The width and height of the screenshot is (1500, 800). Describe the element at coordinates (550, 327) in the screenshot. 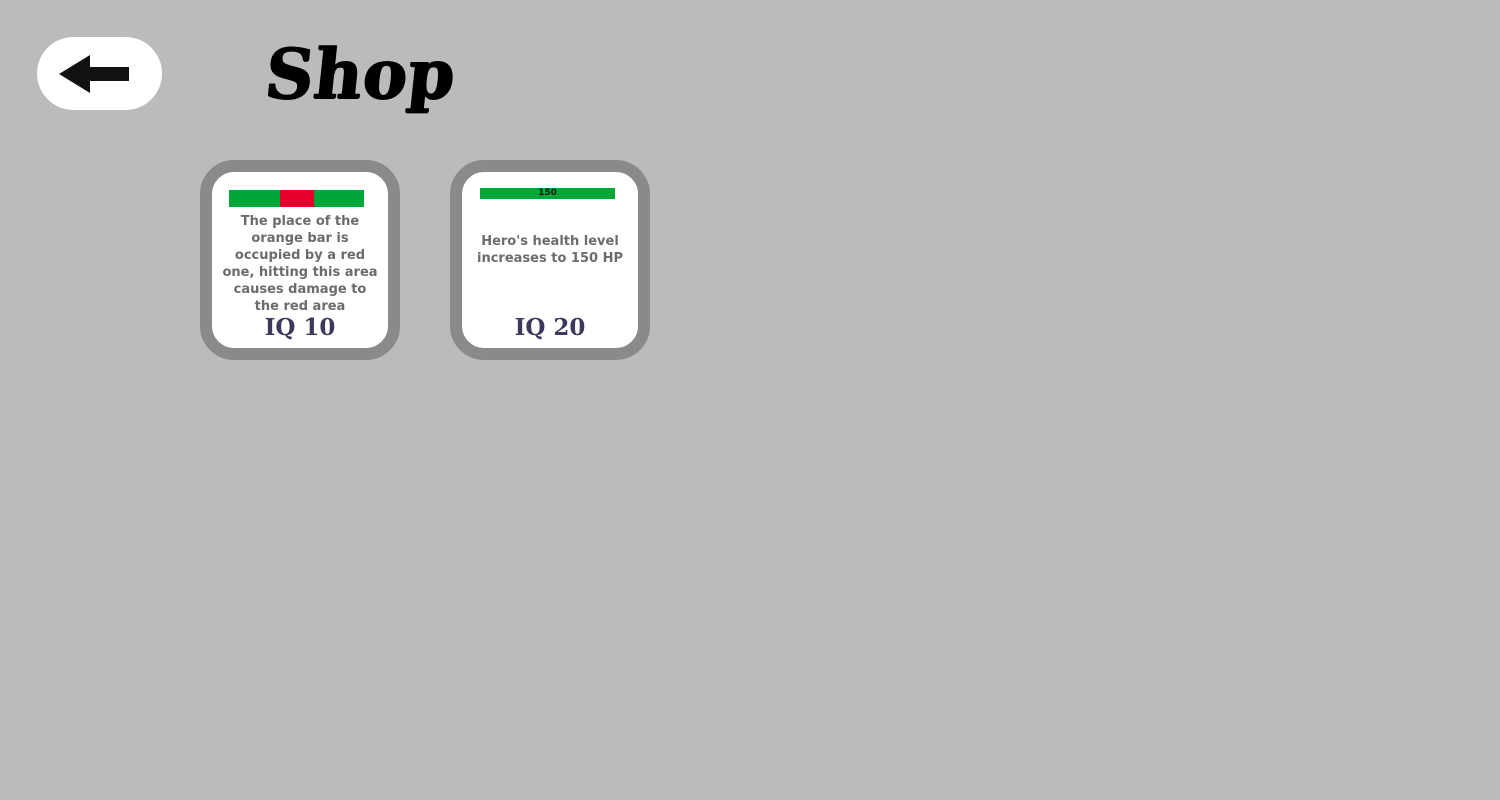

I see `item-price: IQ 20` at that location.